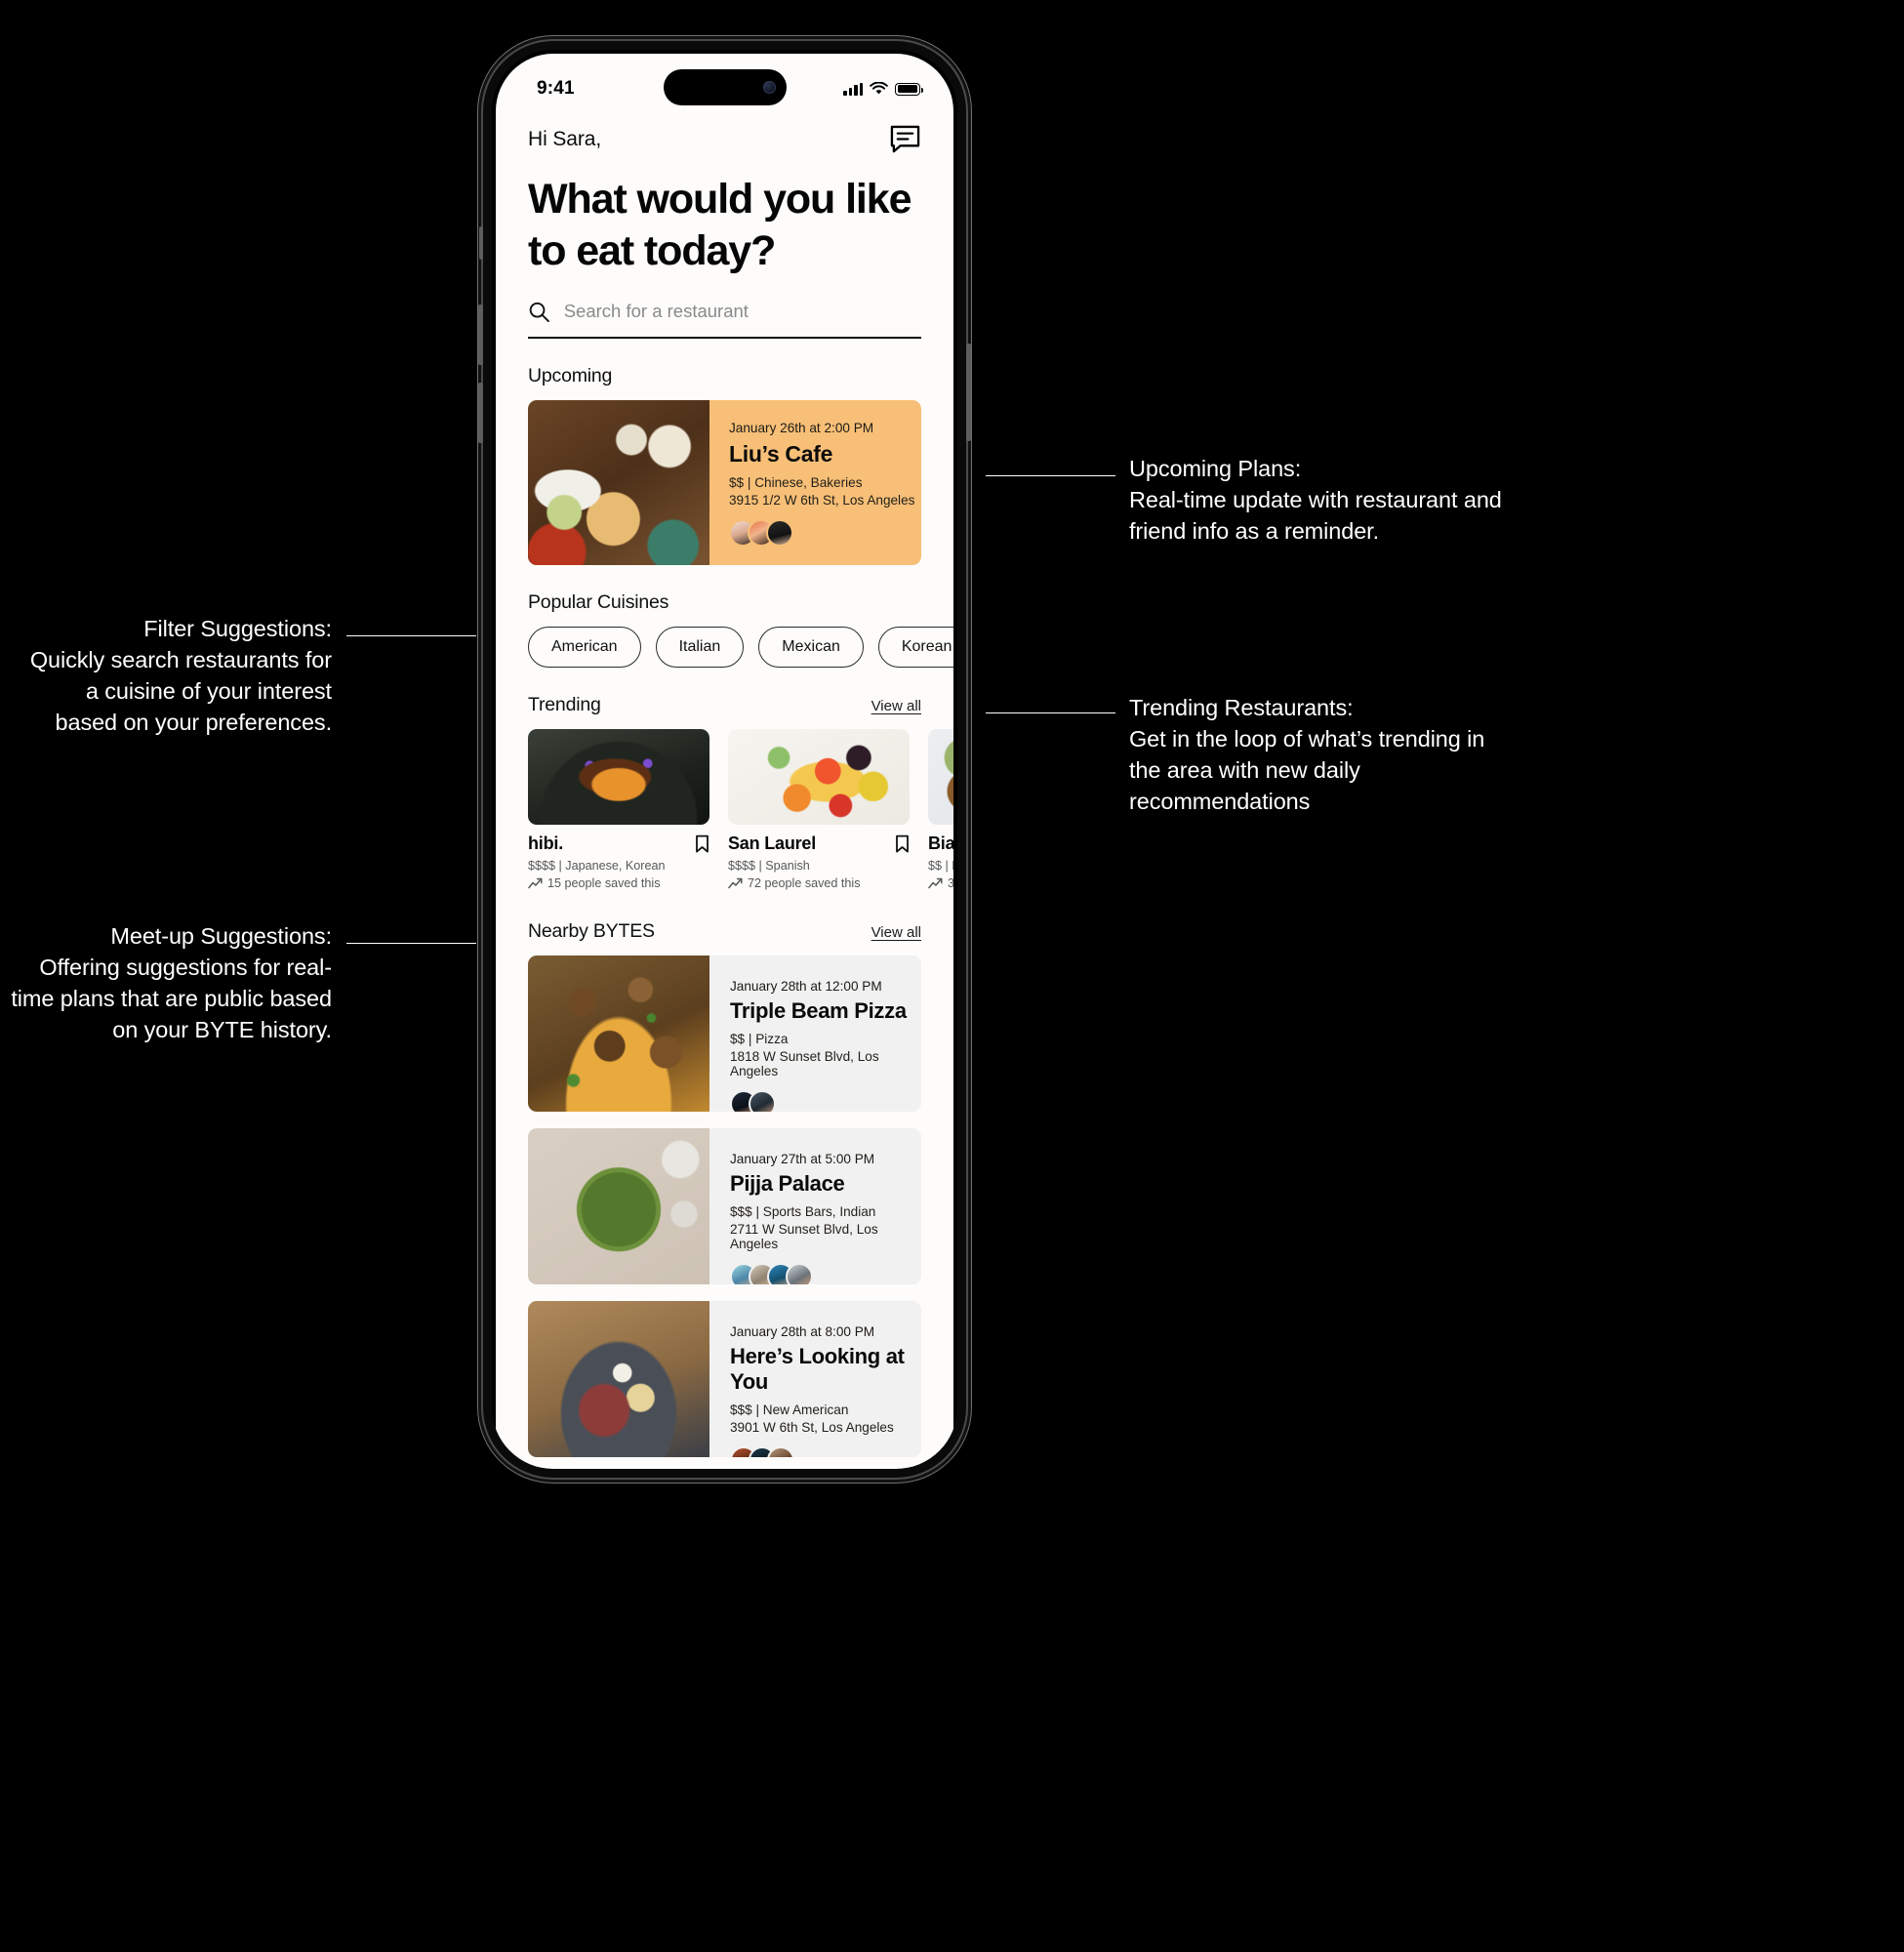  Describe the element at coordinates (724, 139) in the screenshot. I see `greeting-row: Hi Sara,` at that location.